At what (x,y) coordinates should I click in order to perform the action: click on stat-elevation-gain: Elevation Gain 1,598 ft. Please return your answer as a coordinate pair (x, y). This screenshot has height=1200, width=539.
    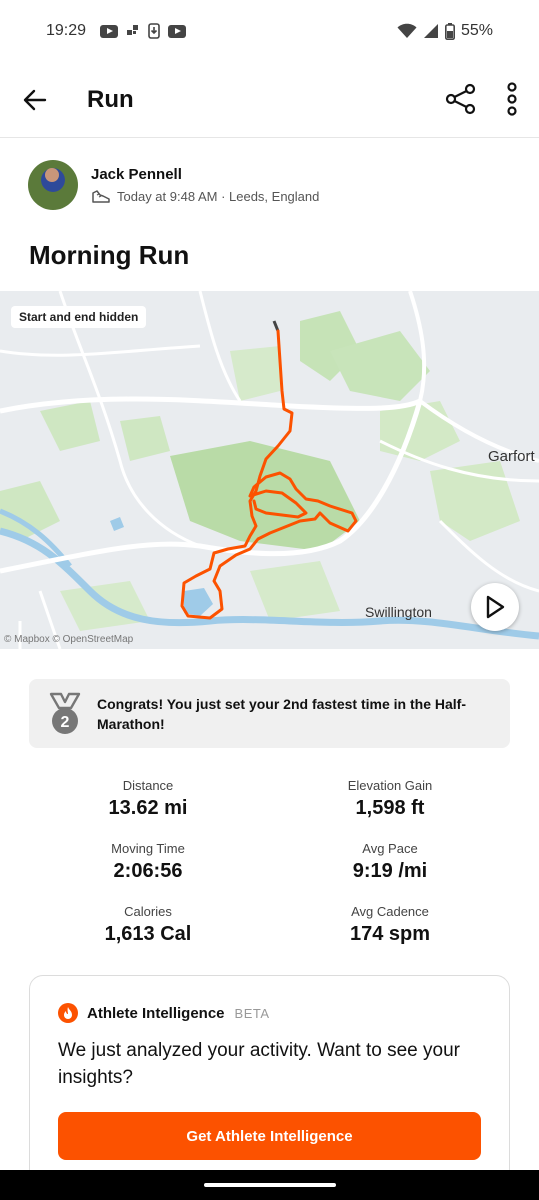
    Looking at the image, I should click on (390, 799).